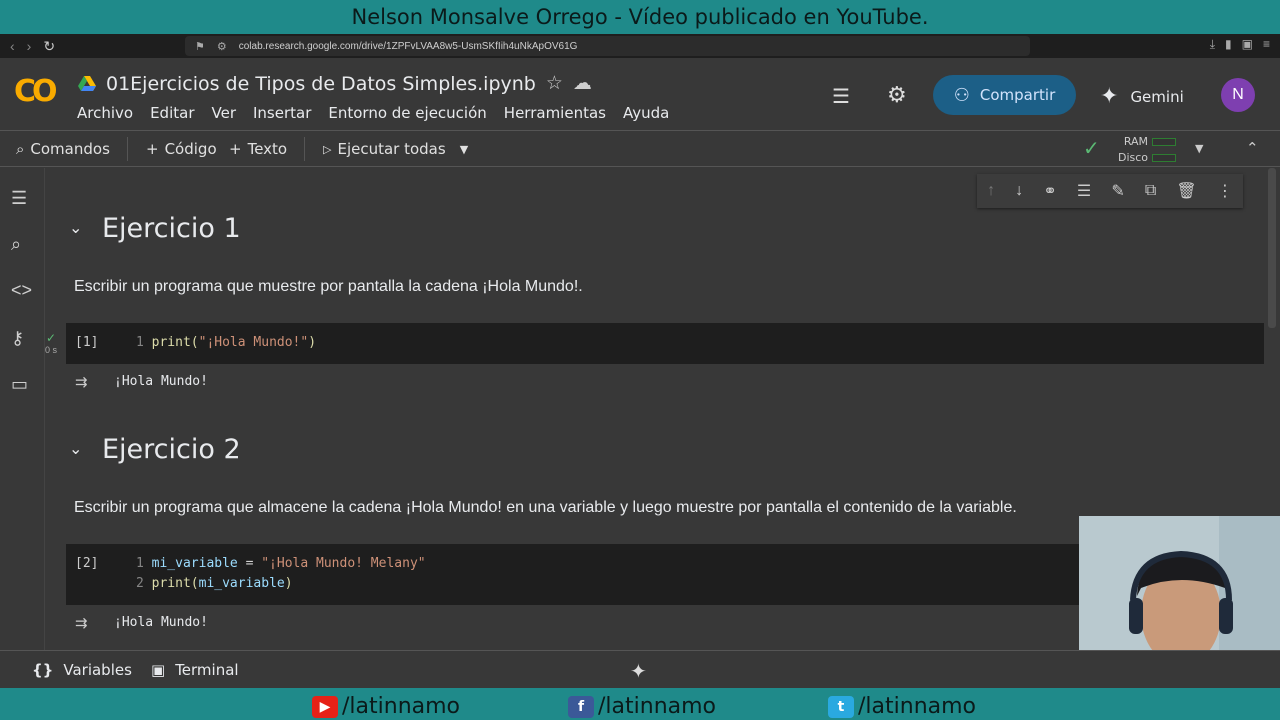  I want to click on bookmark-icon: ⚑, so click(200, 46).